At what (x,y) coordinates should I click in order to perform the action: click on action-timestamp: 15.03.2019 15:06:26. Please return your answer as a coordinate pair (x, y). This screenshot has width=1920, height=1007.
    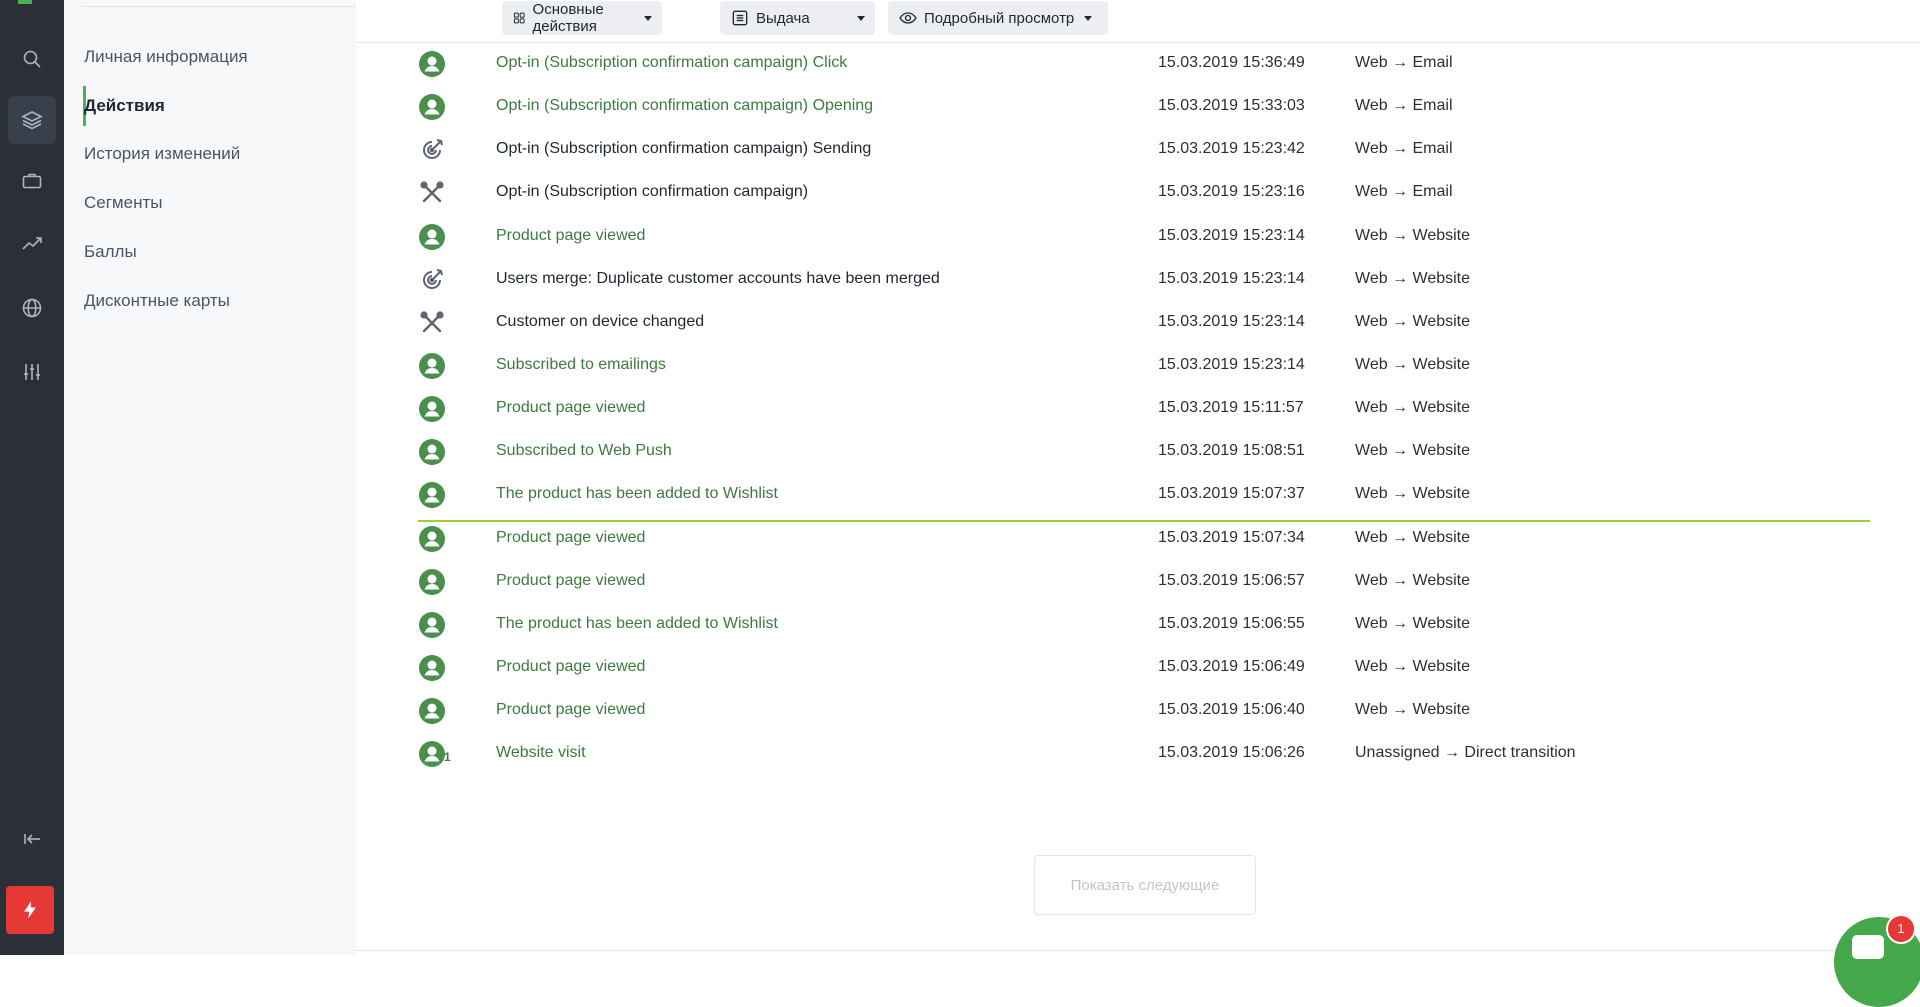
    Looking at the image, I should click on (1231, 752).